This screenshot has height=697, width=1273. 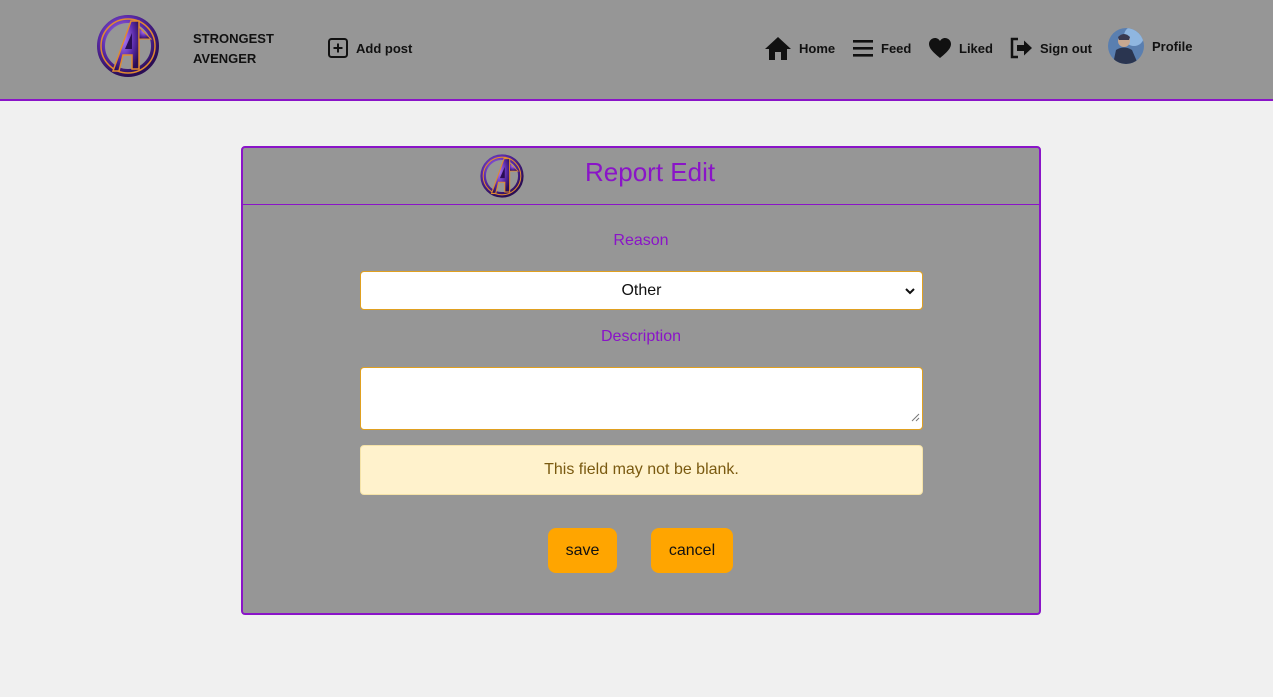 I want to click on description-textarea, so click(x=641, y=398).